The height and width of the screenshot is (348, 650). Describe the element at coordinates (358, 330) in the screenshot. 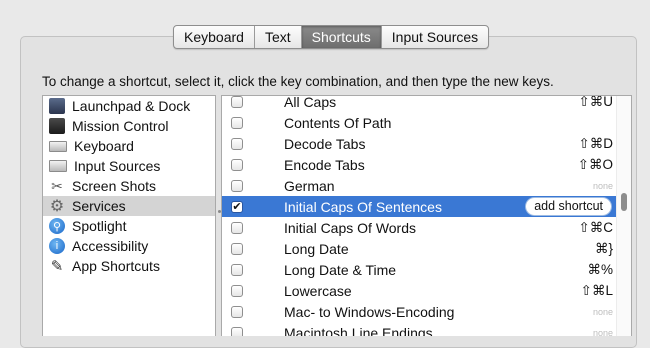

I see `service-name: Macintosh Line Endings` at that location.